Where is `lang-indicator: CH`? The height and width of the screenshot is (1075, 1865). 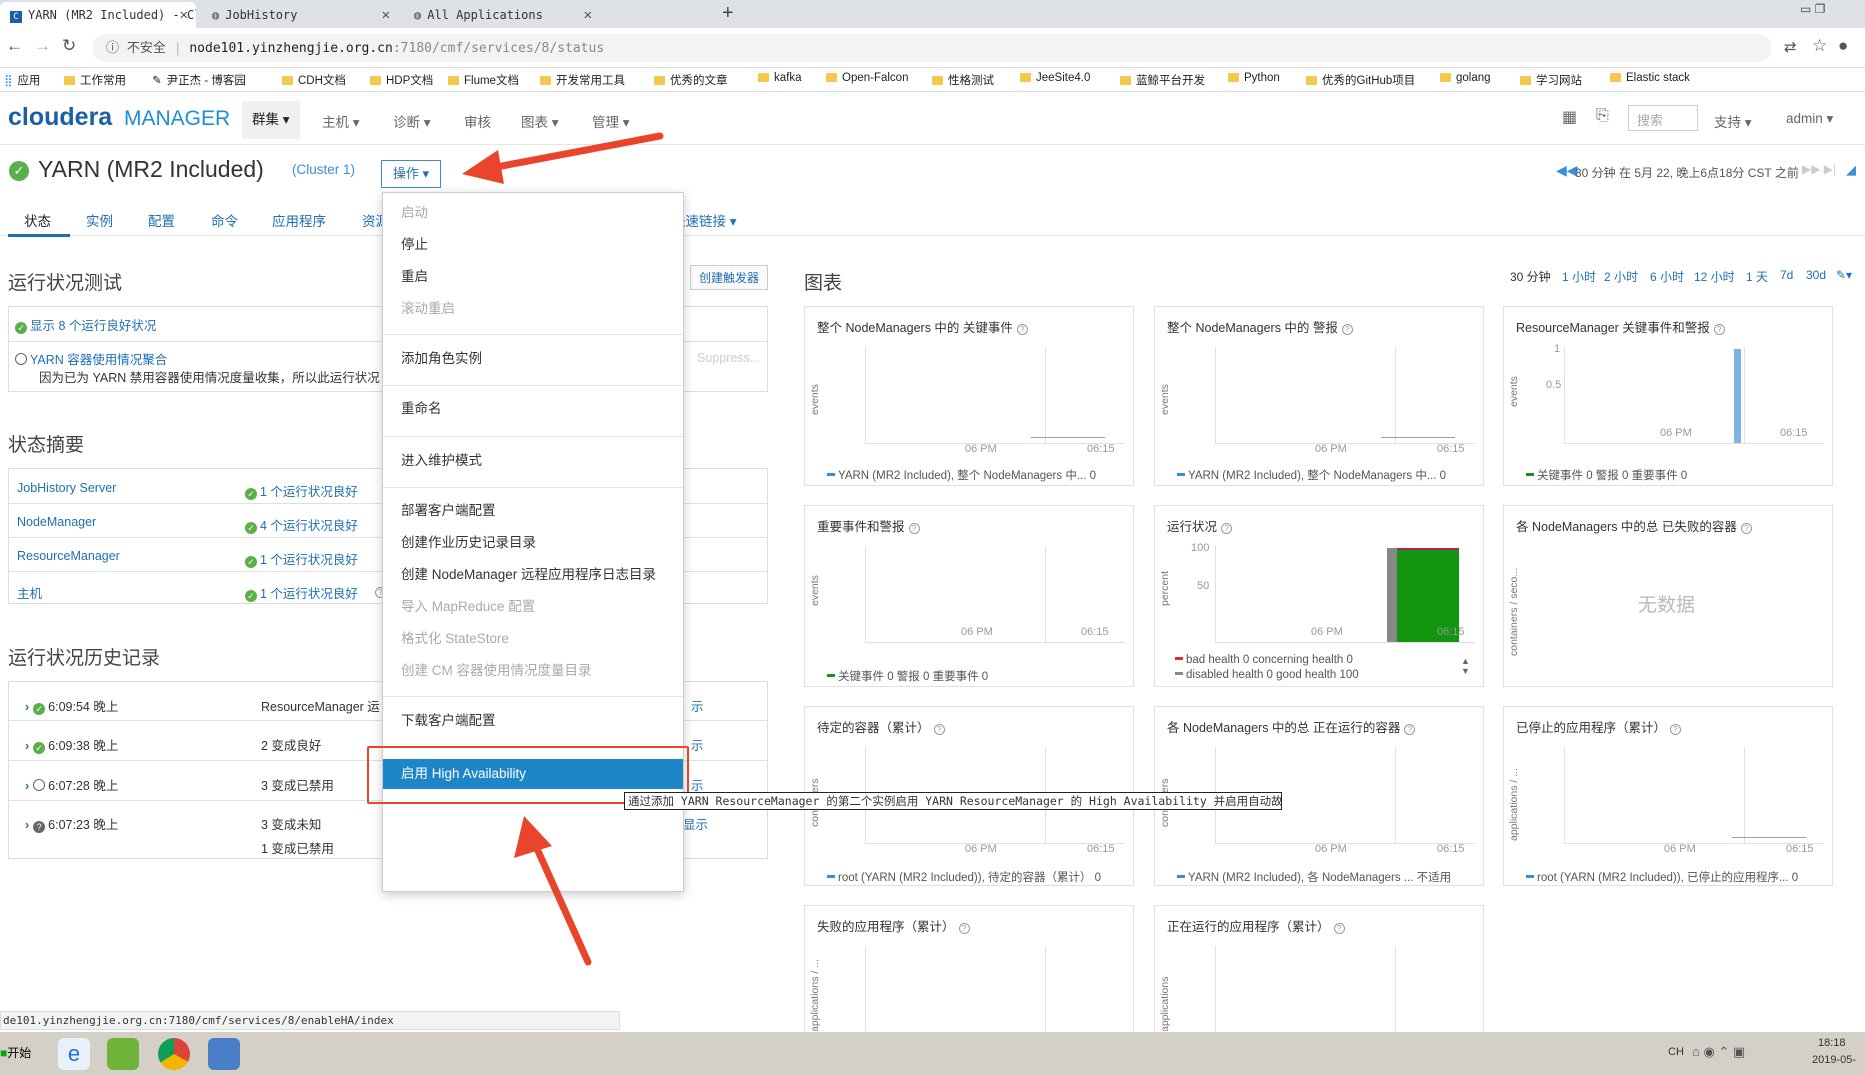 lang-indicator: CH is located at coordinates (1676, 1052).